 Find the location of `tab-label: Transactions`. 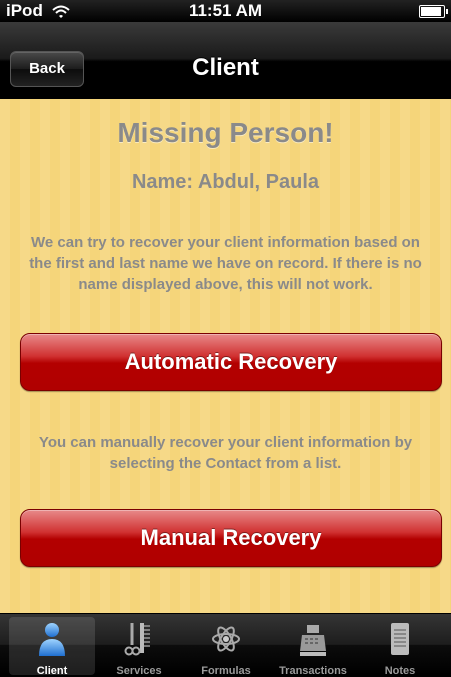

tab-label: Transactions is located at coordinates (313, 671).